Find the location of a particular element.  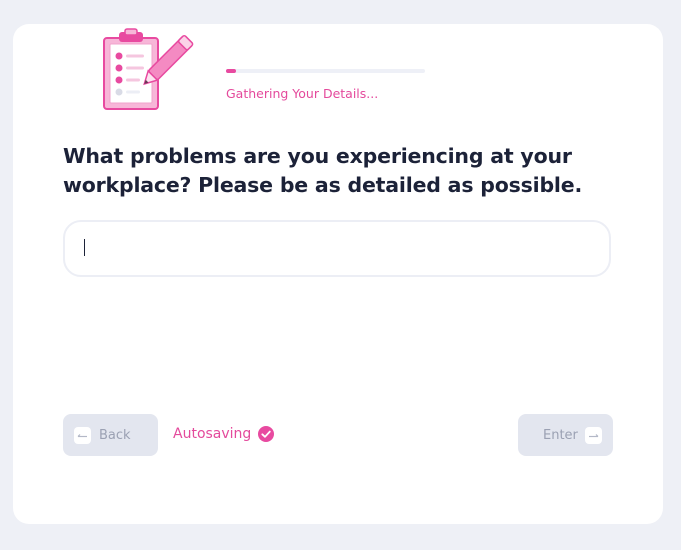

autosave-label: Autosaving is located at coordinates (212, 434).